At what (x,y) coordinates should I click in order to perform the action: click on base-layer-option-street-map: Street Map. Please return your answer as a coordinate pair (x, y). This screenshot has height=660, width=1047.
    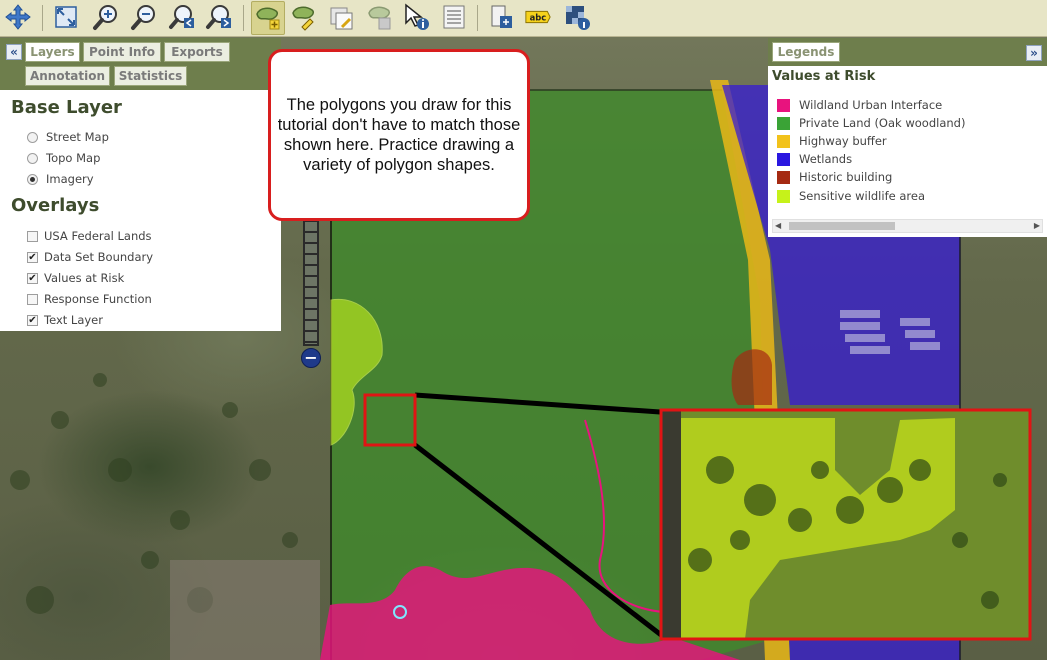
    Looking at the image, I should click on (68, 137).